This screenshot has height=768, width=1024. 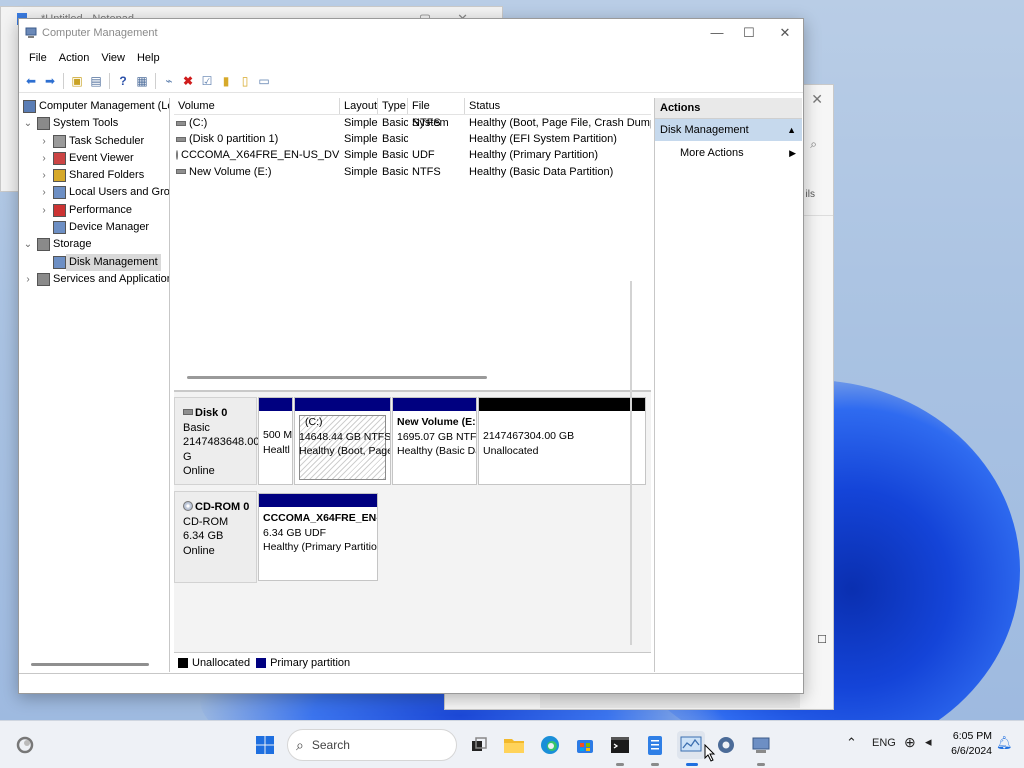 I want to click on notification-bell-icon: 🔔︎, so click(x=1004, y=743).